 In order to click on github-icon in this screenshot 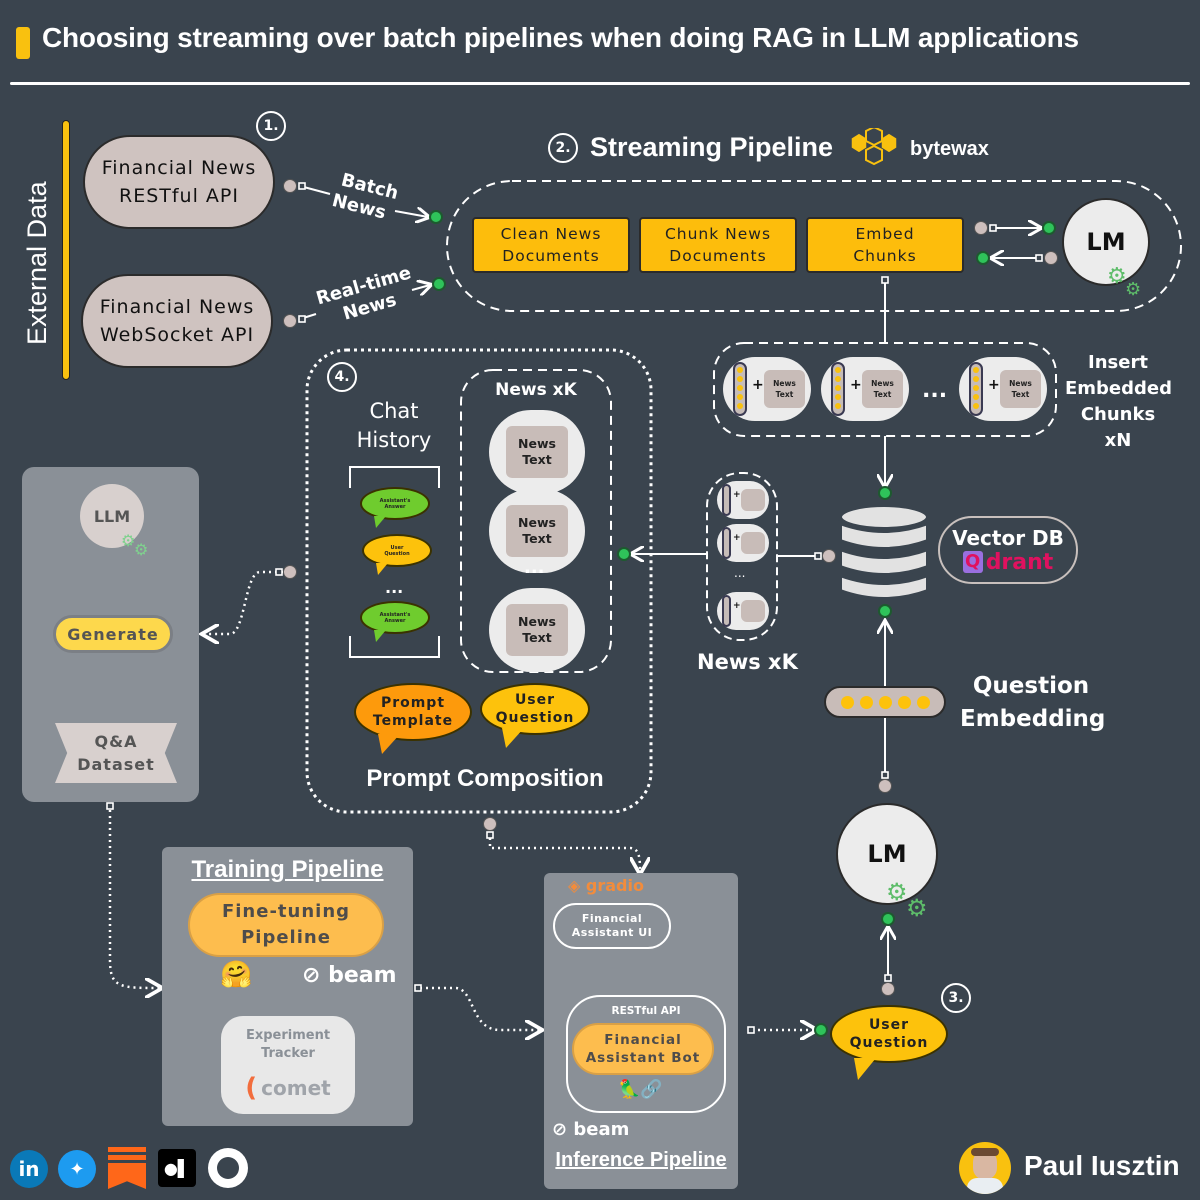, I will do `click(228, 1168)`.